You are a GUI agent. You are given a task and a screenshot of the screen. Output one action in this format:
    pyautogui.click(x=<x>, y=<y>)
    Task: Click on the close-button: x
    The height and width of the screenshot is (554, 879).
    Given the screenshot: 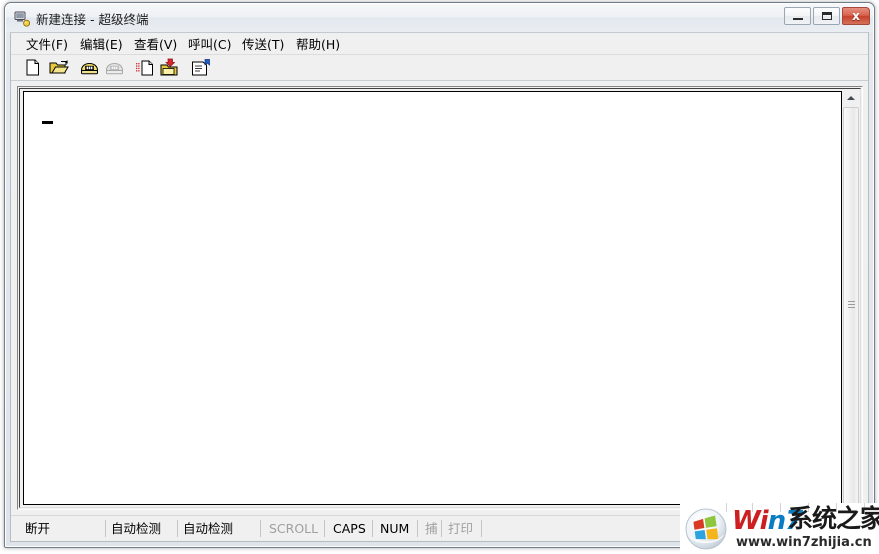 What is the action you would take?
    pyautogui.click(x=856, y=16)
    